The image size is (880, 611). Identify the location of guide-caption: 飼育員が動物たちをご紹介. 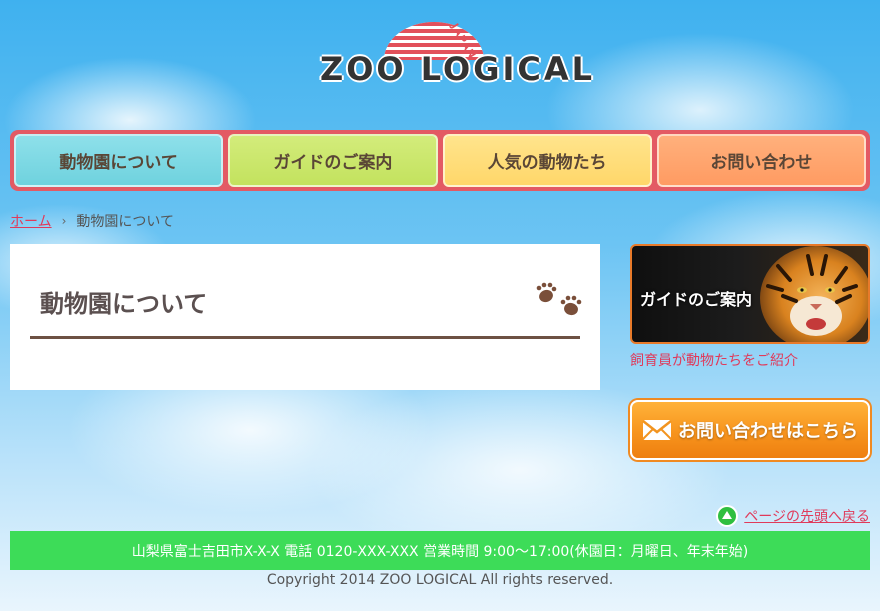
(714, 361).